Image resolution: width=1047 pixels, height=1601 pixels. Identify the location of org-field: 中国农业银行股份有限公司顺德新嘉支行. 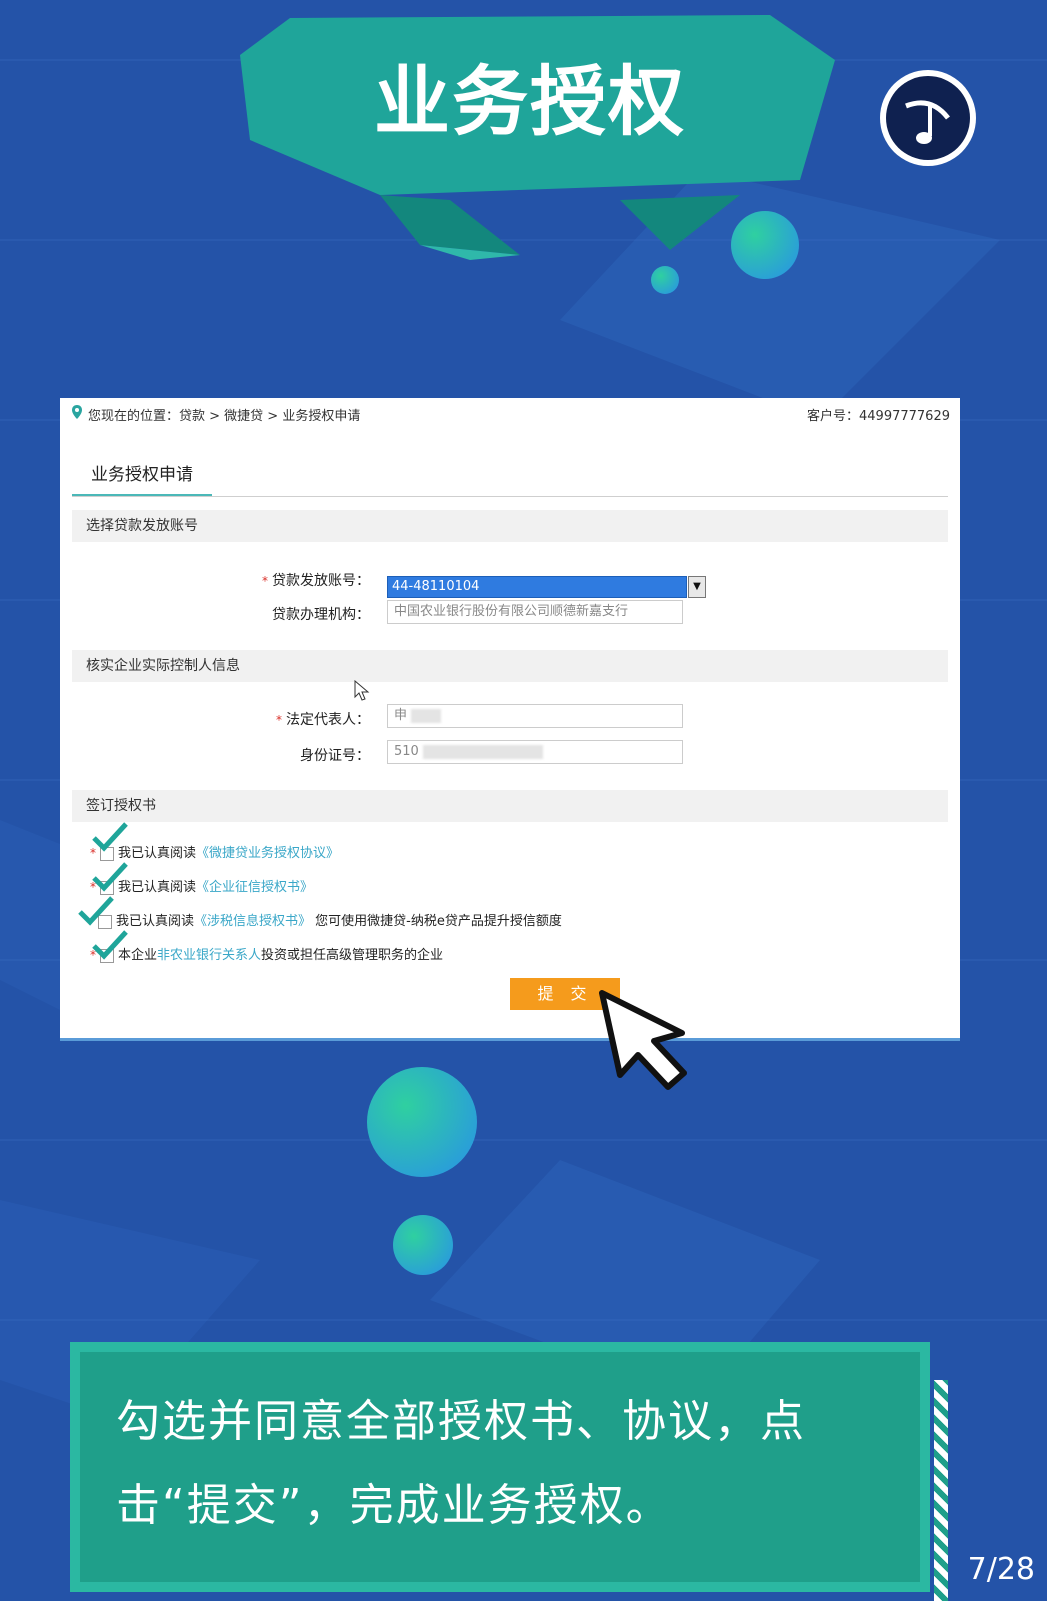
(535, 612).